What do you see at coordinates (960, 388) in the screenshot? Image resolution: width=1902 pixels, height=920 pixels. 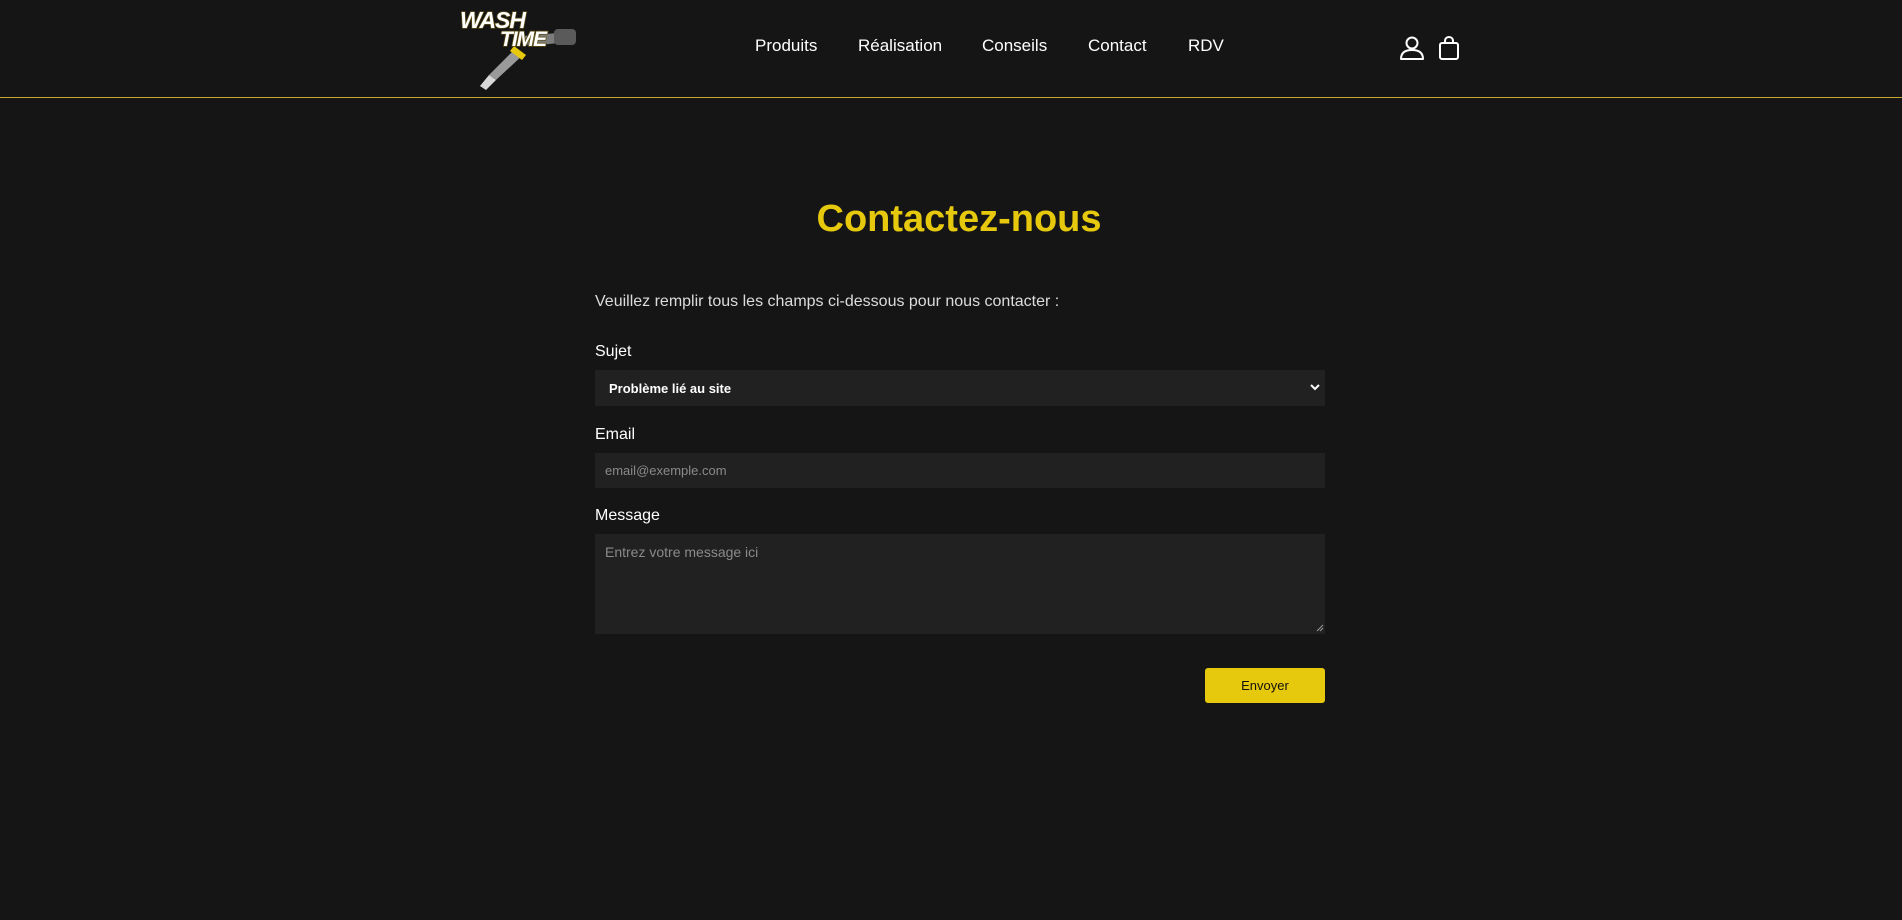 I see `subject-select: Problème lié au site` at bounding box center [960, 388].